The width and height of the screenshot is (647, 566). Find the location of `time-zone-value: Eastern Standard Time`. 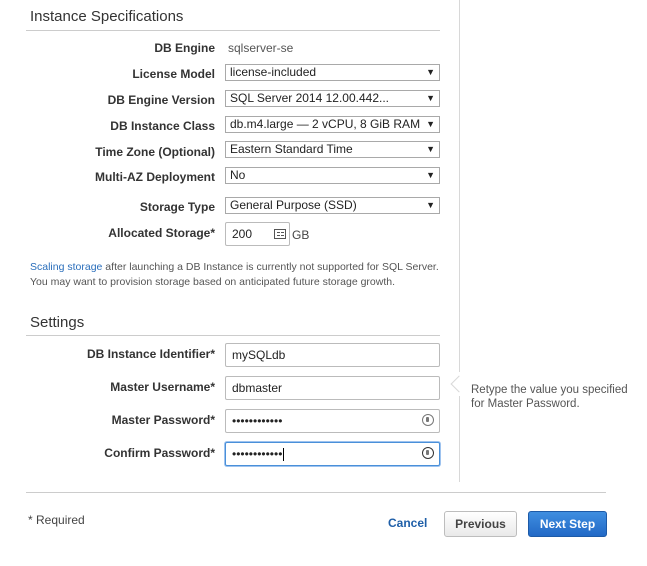

time-zone-value: Eastern Standard Time is located at coordinates (291, 149).